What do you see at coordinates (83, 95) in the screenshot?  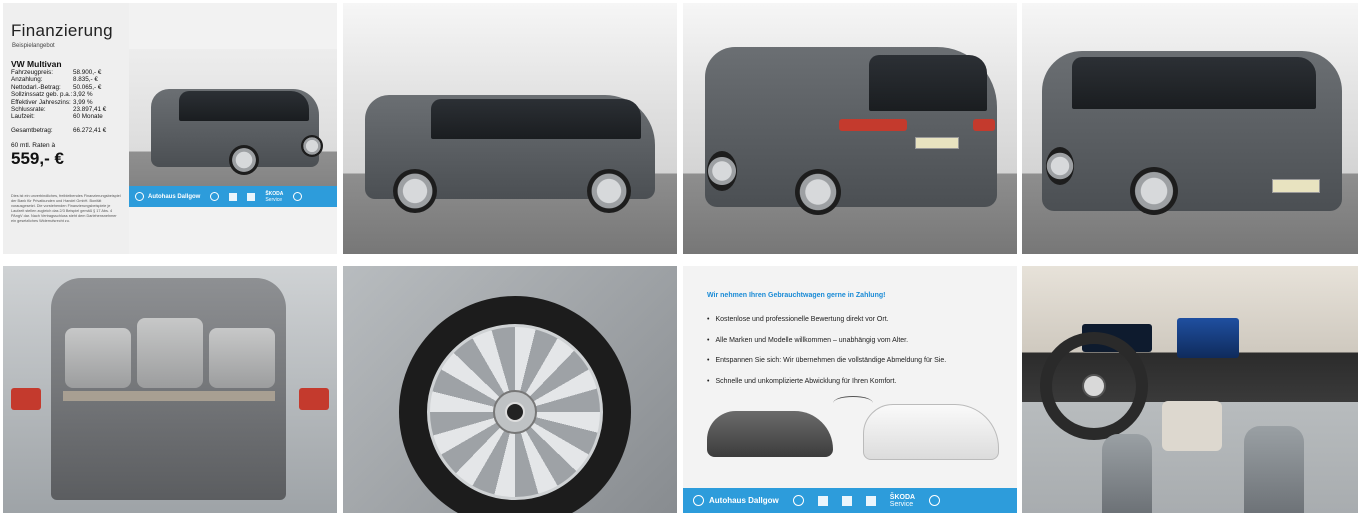 I see `row-value: 3,92 %` at bounding box center [83, 95].